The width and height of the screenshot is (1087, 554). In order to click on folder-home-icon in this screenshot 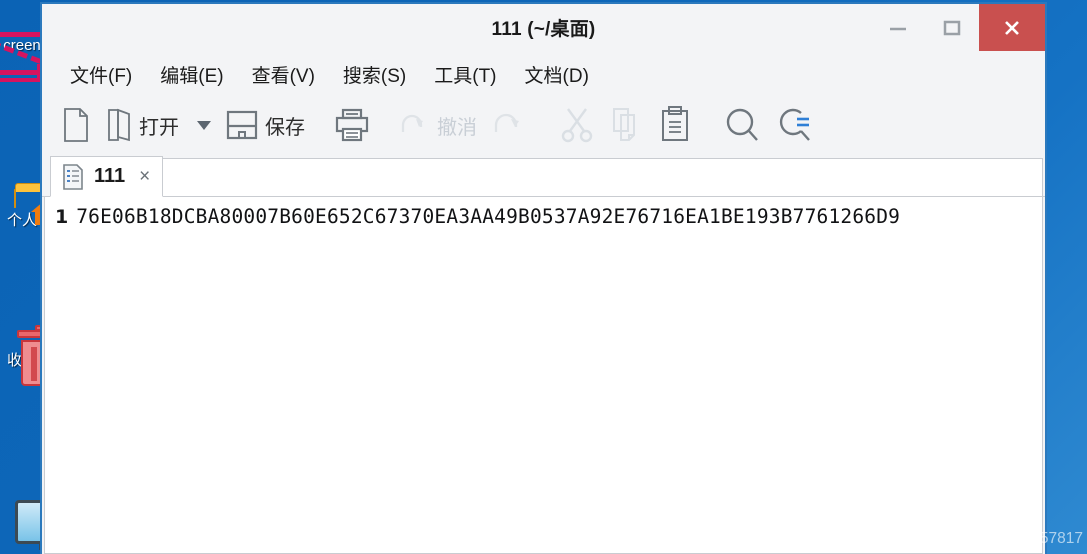, I will do `click(35, 207)`.